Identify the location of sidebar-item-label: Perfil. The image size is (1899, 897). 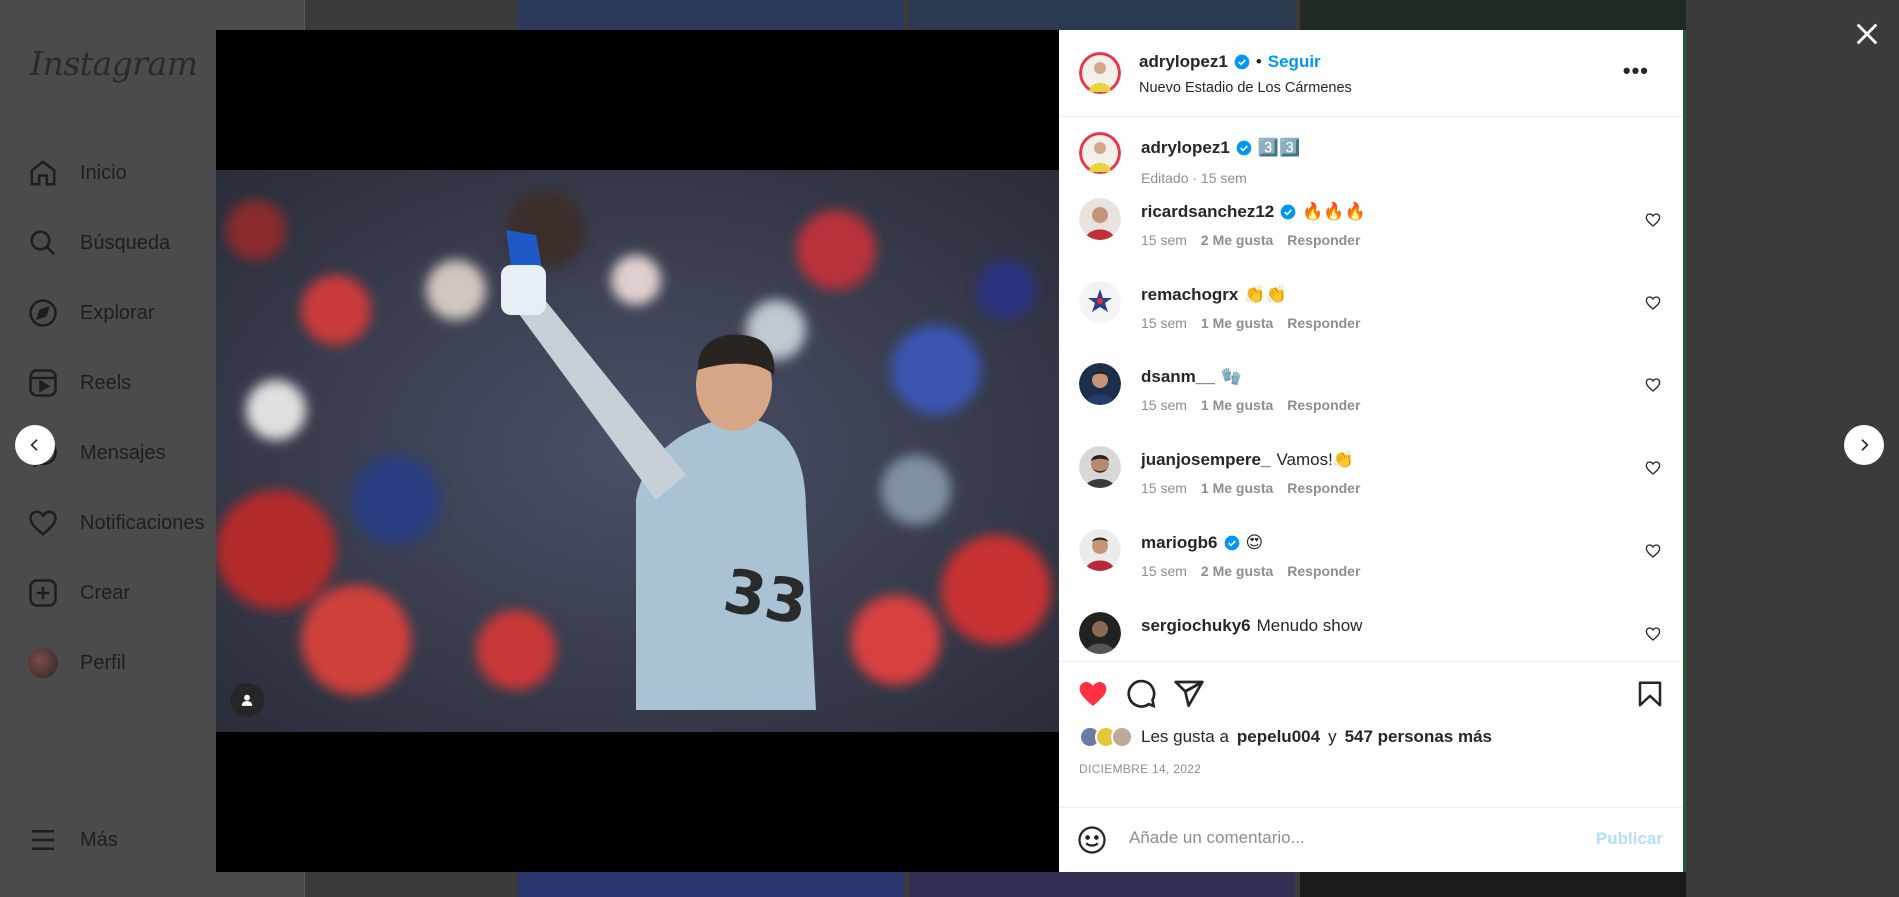
(103, 662).